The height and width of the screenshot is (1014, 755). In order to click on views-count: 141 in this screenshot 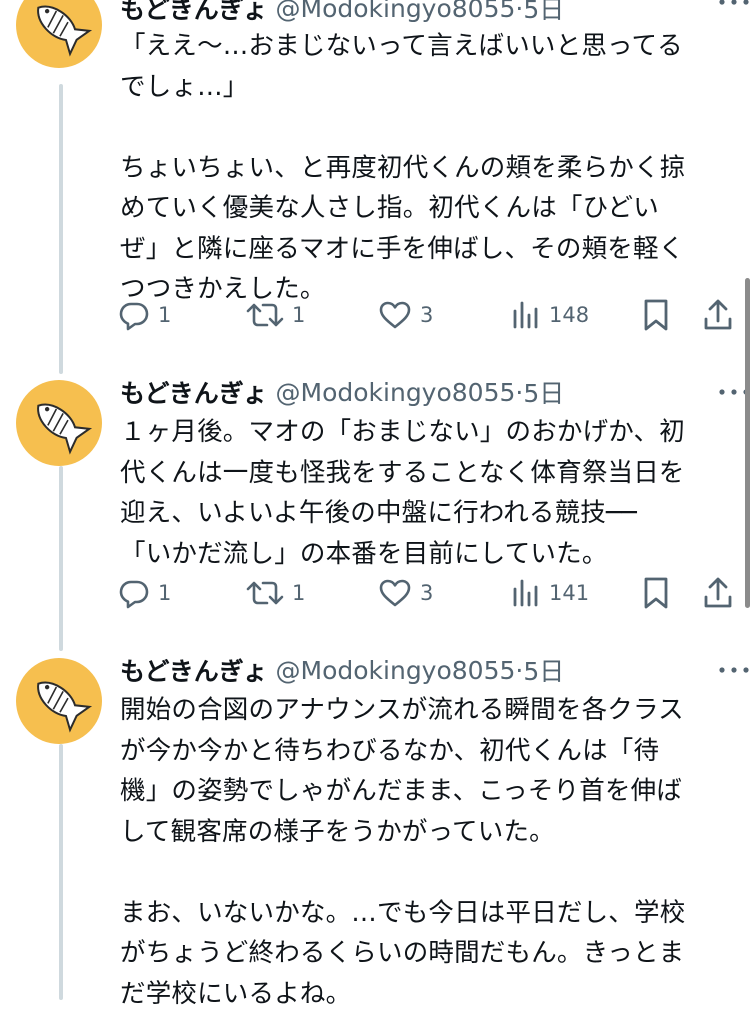, I will do `click(569, 593)`.